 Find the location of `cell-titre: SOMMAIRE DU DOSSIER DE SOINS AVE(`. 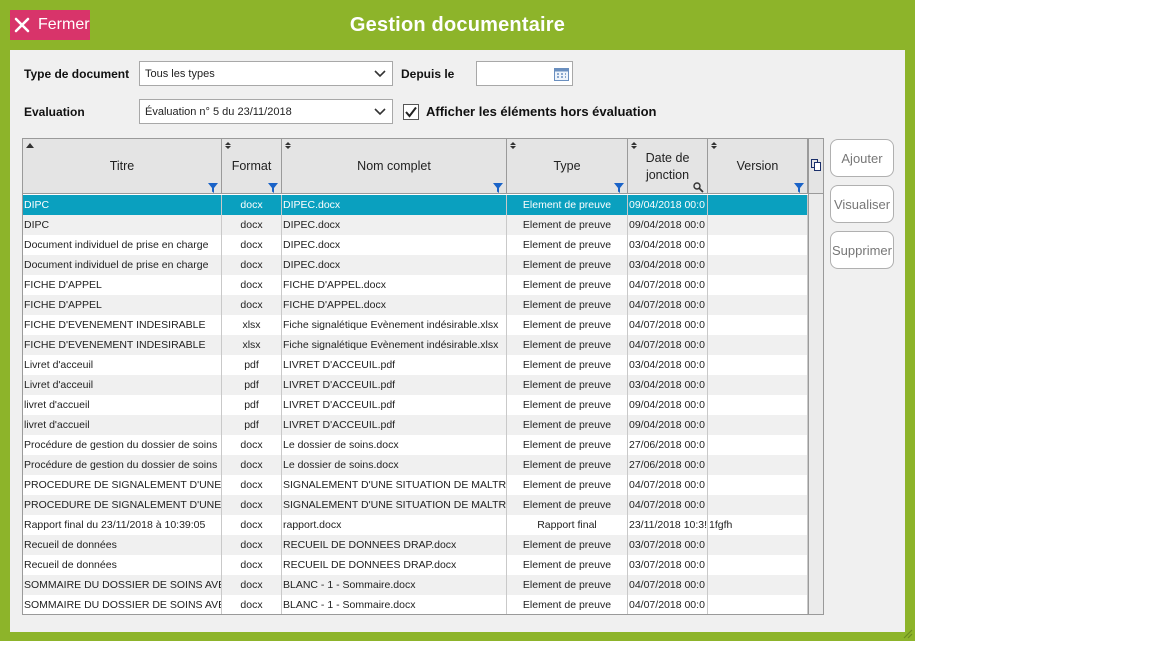

cell-titre: SOMMAIRE DU DOSSIER DE SOINS AVE( is located at coordinates (122, 585).